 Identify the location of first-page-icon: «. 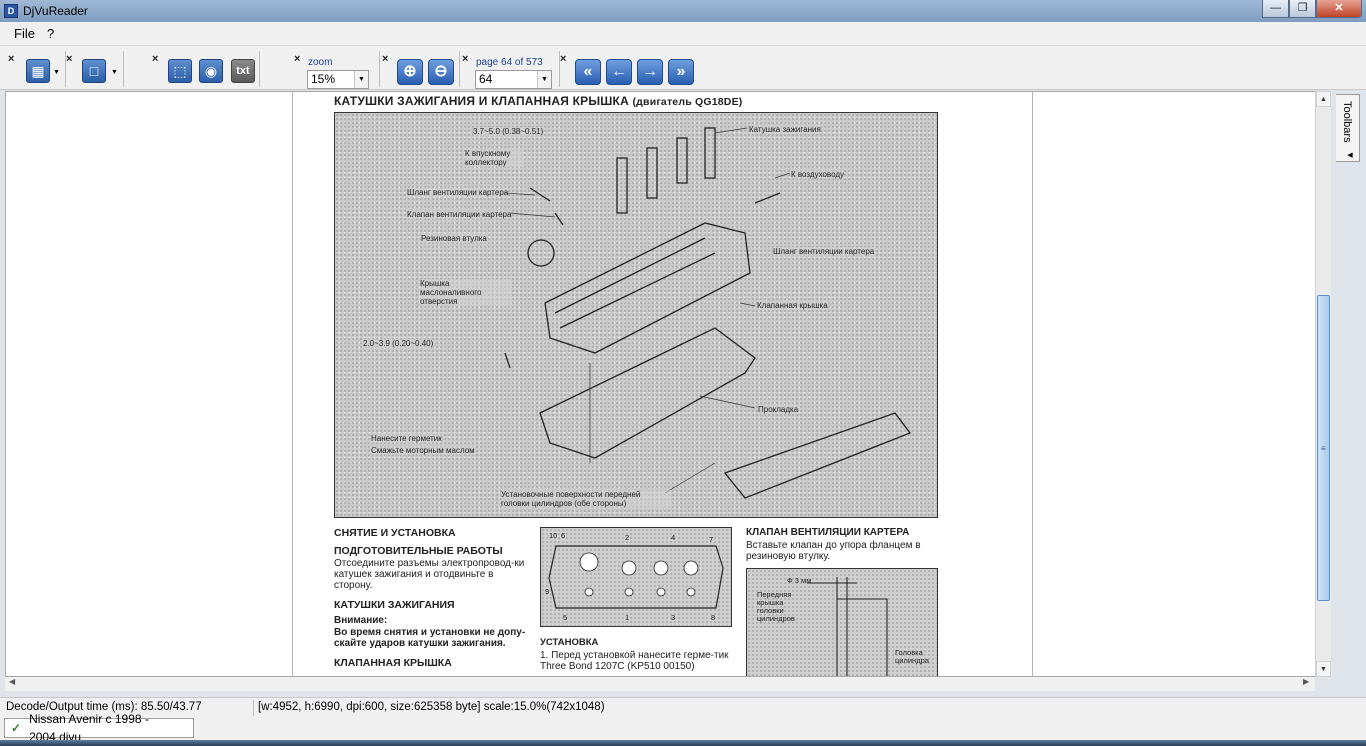
(588, 71).